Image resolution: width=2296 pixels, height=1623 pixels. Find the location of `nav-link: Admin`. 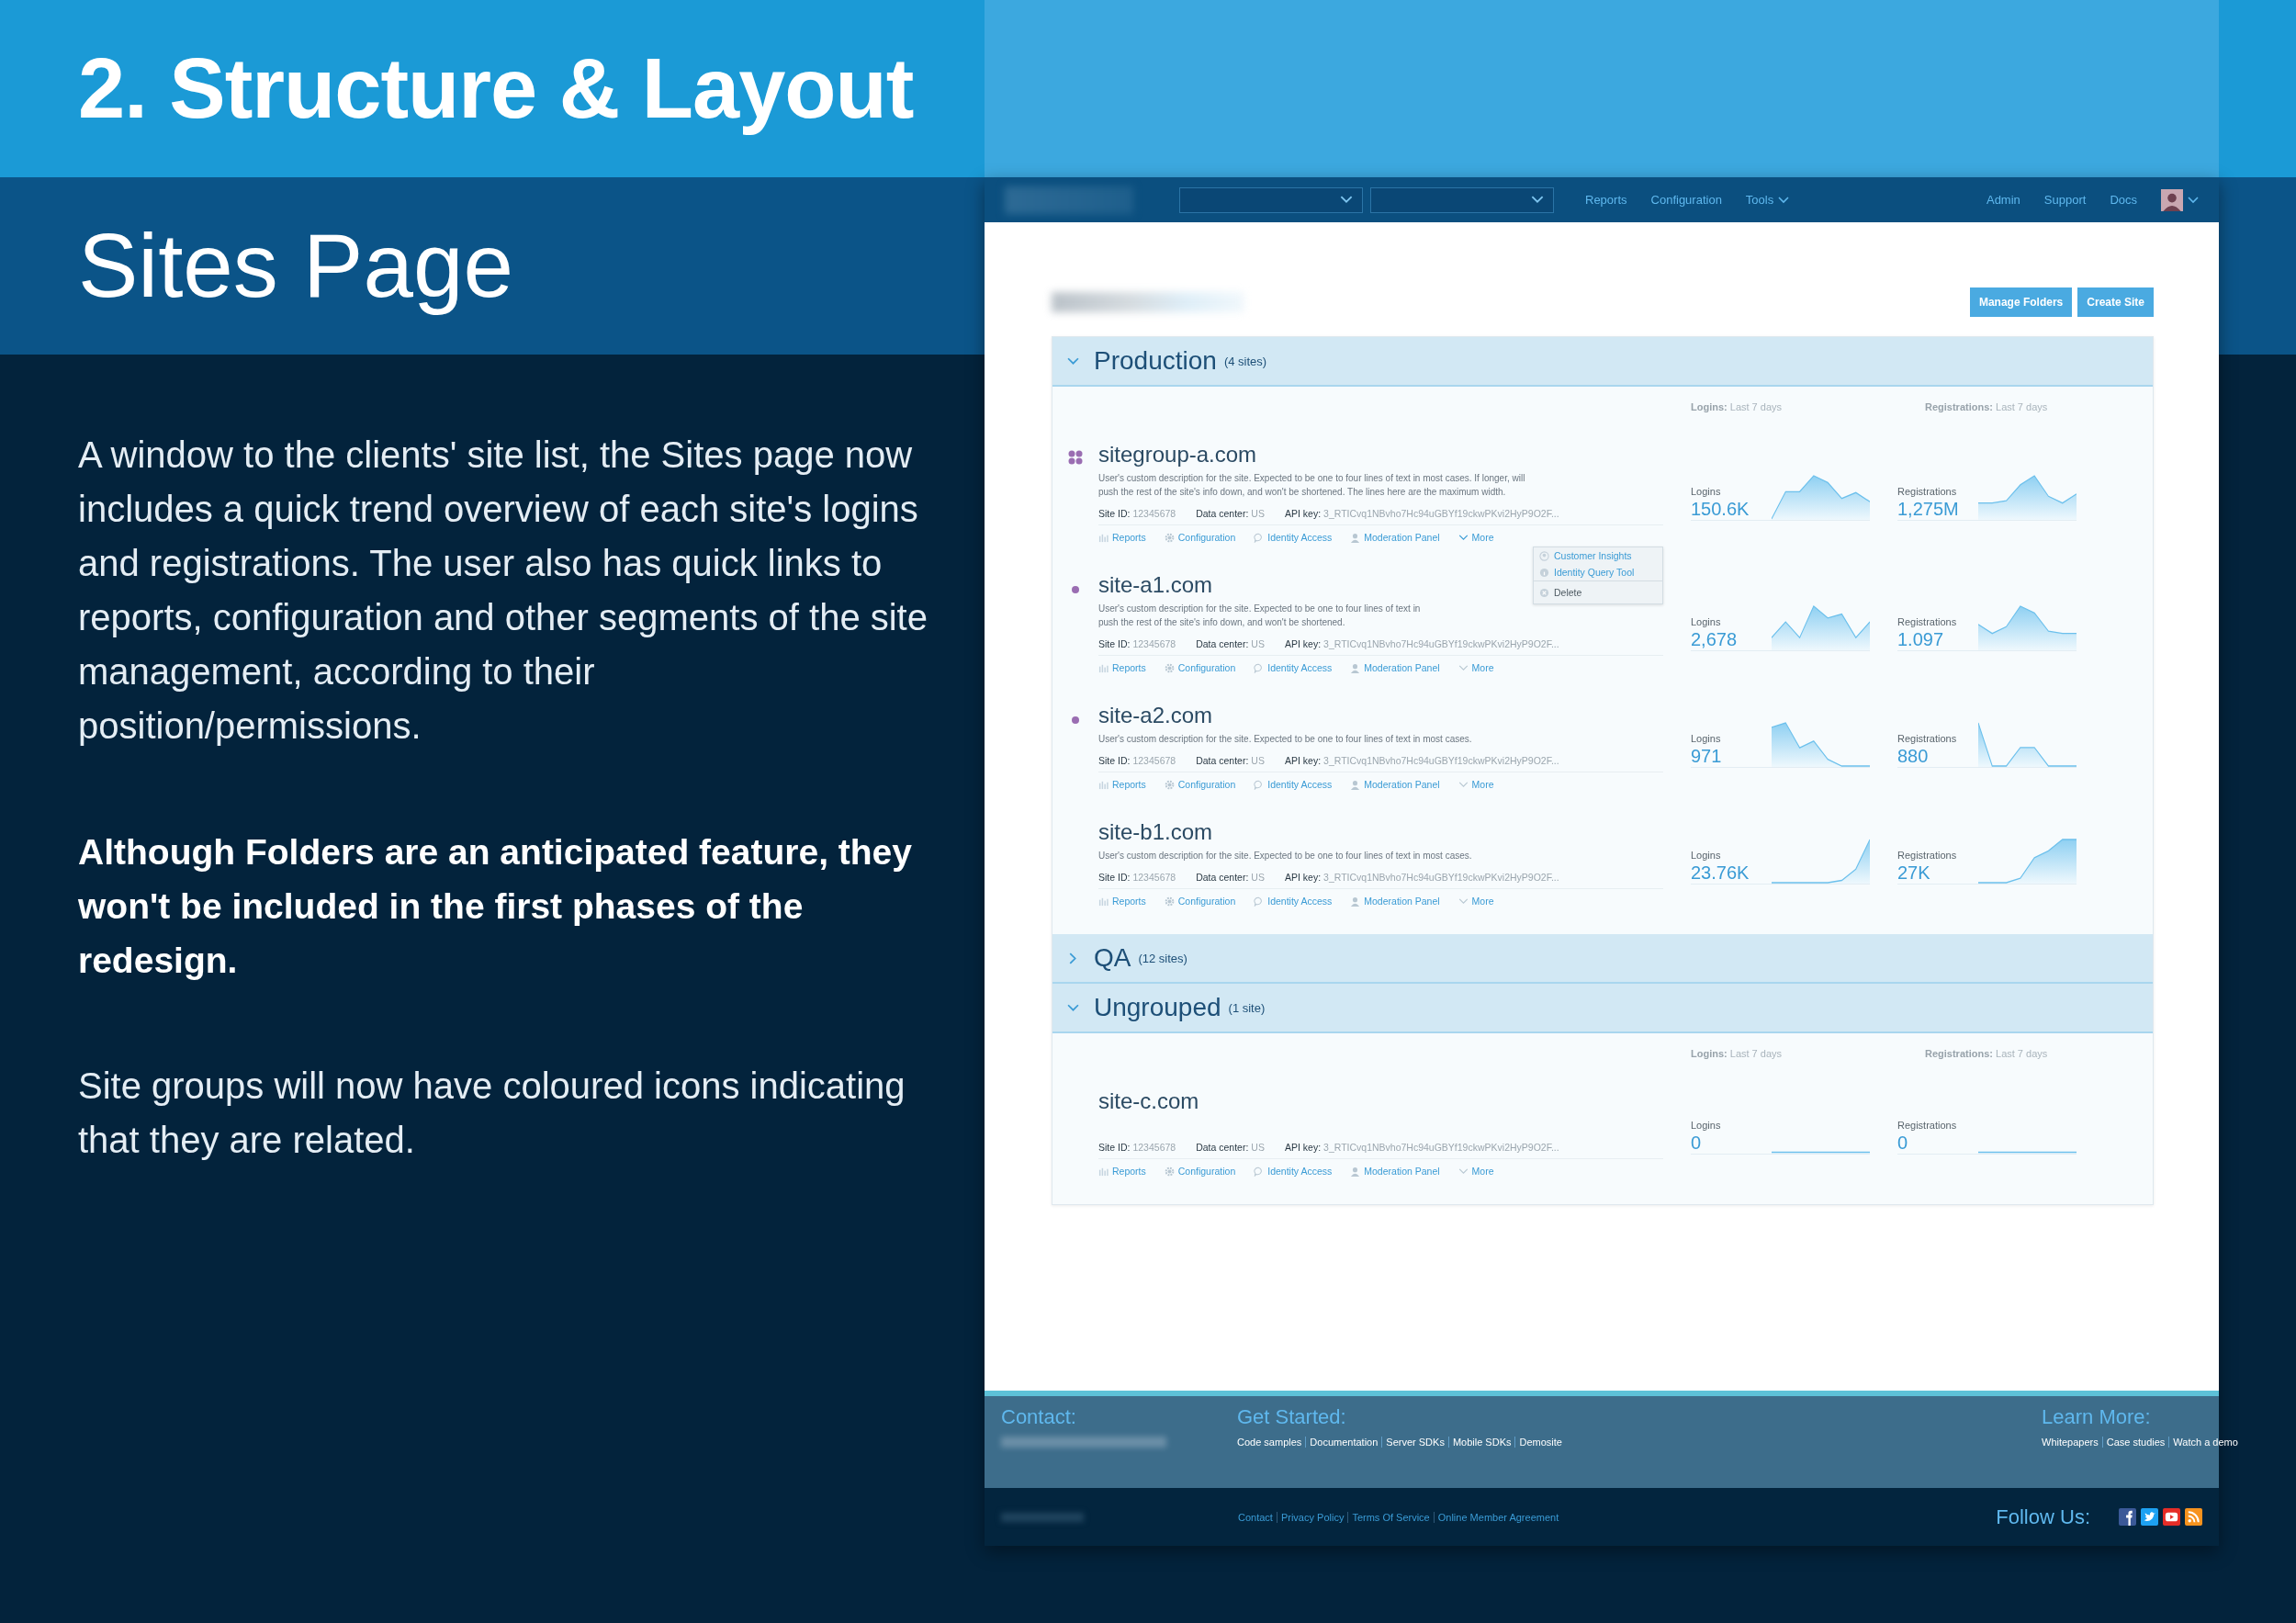

nav-link: Admin is located at coordinates (2003, 200).